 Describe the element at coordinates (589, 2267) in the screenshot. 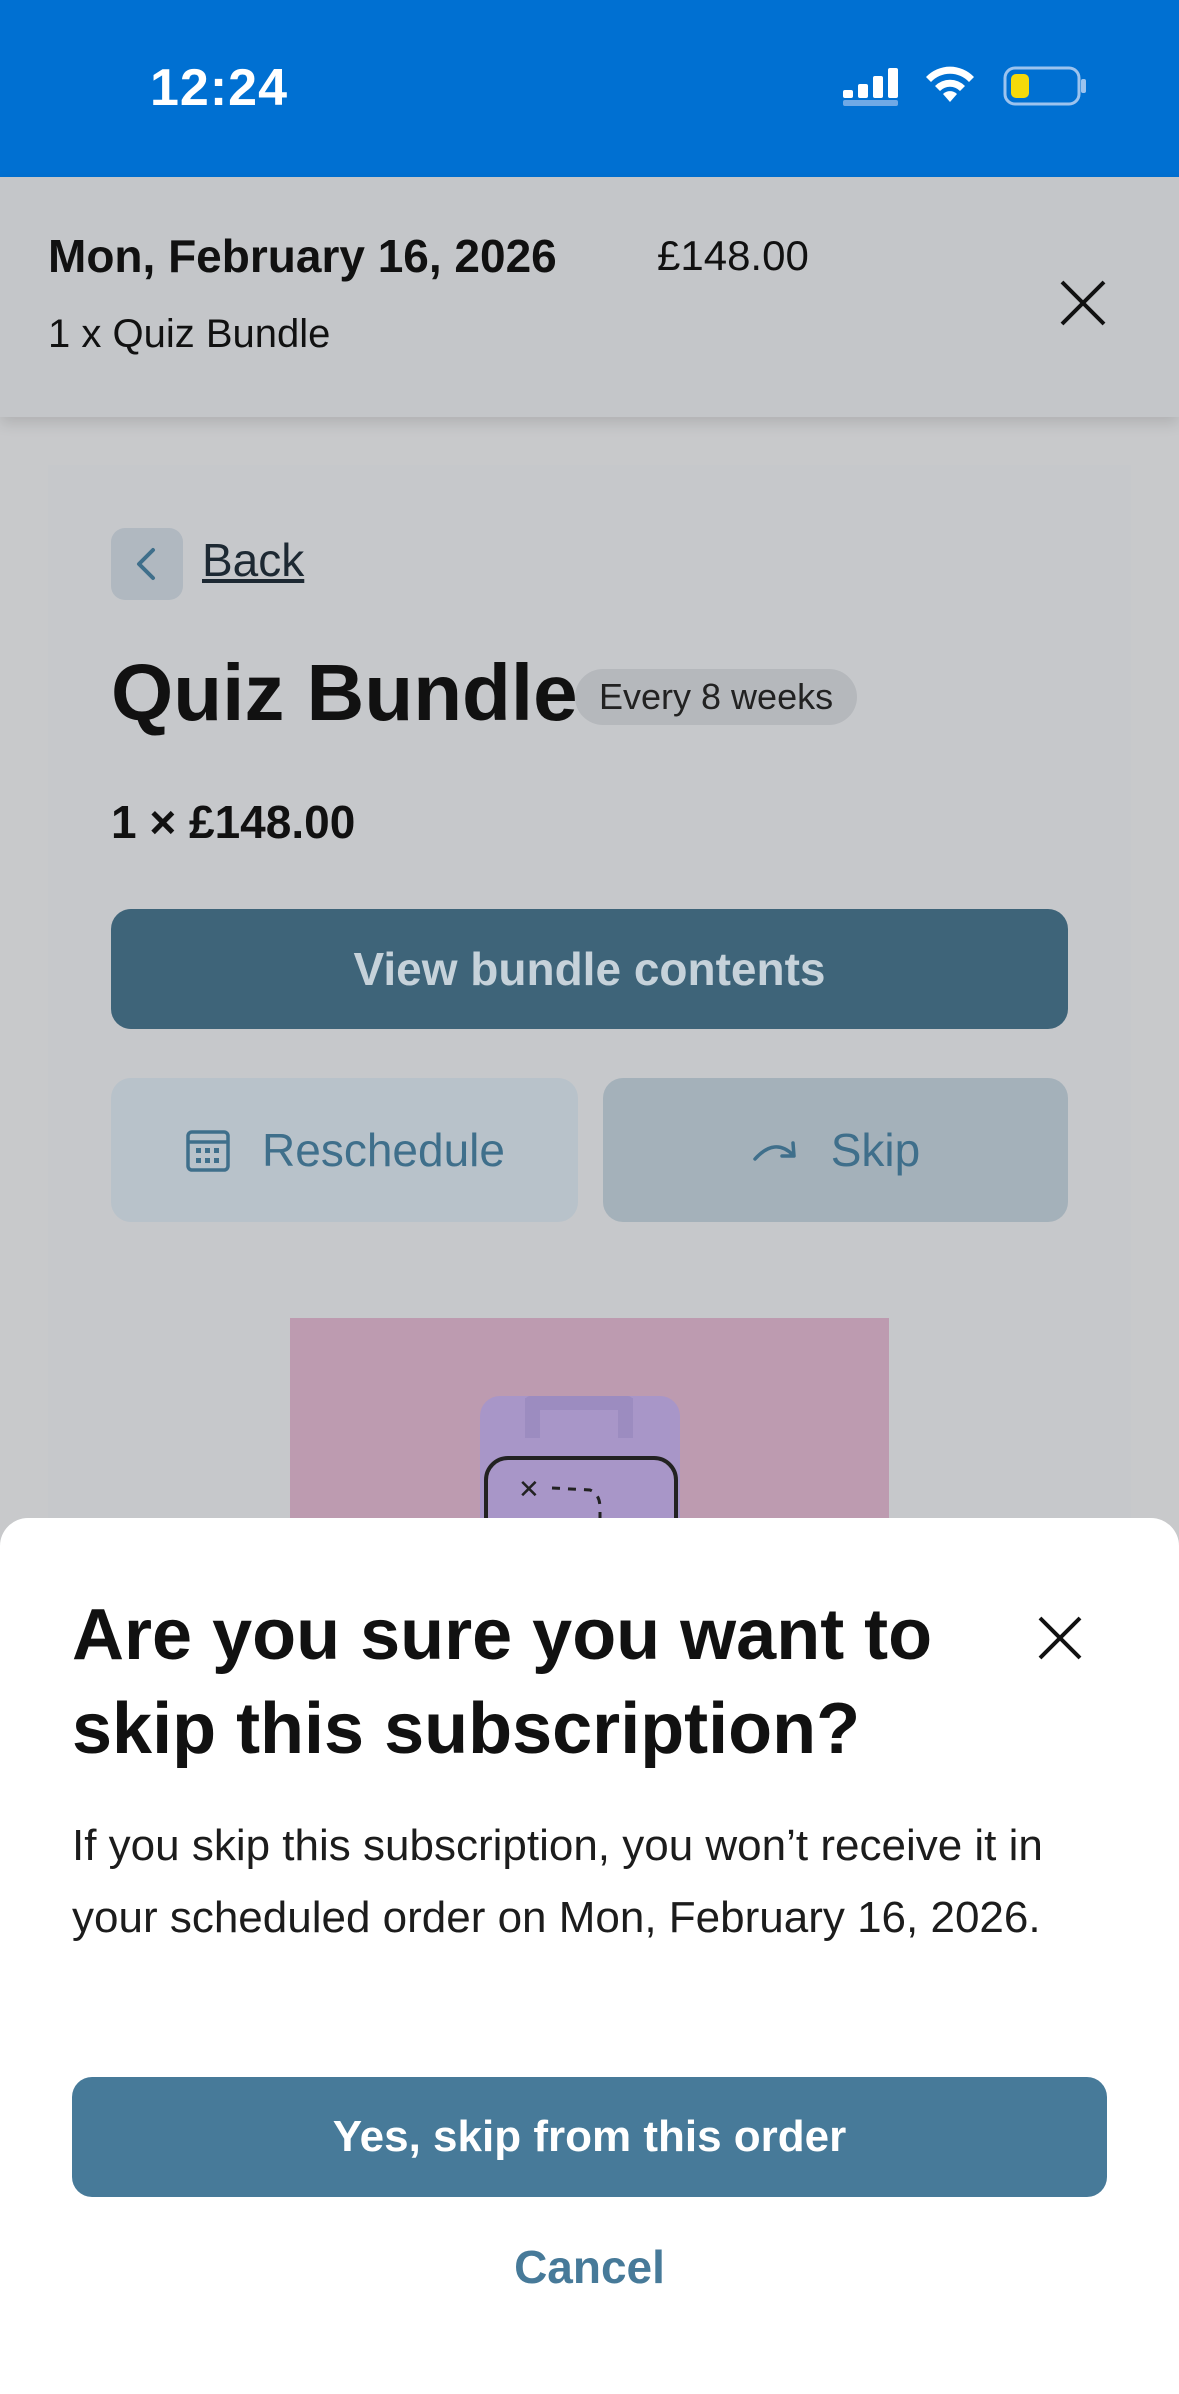

I see `cancel-button: Cancel` at that location.